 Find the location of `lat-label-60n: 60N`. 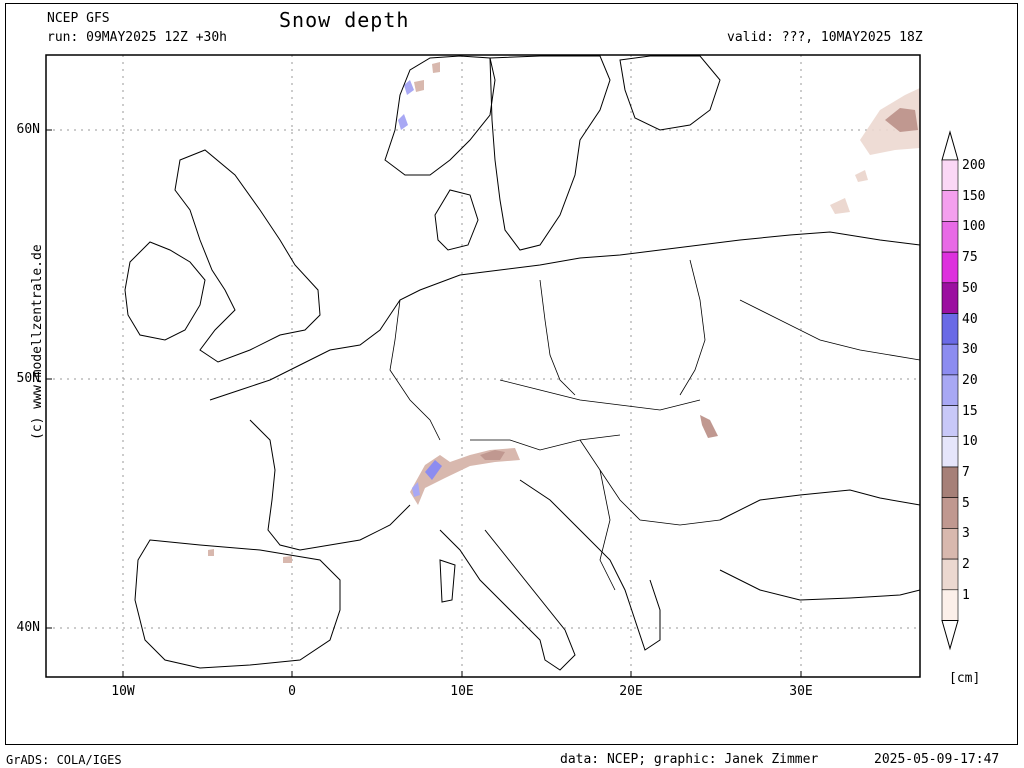

lat-label-60n: 60N is located at coordinates (28, 129).